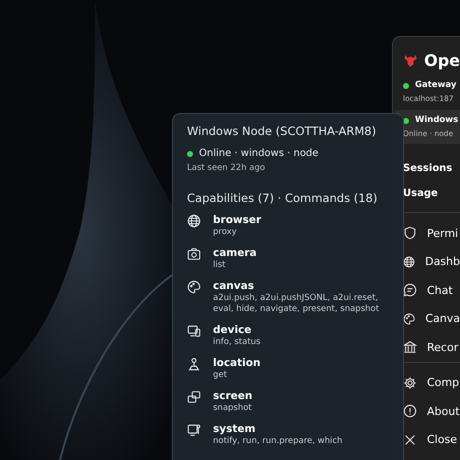  I want to click on last-seen-text: Last seen 22h ago, so click(226, 168).